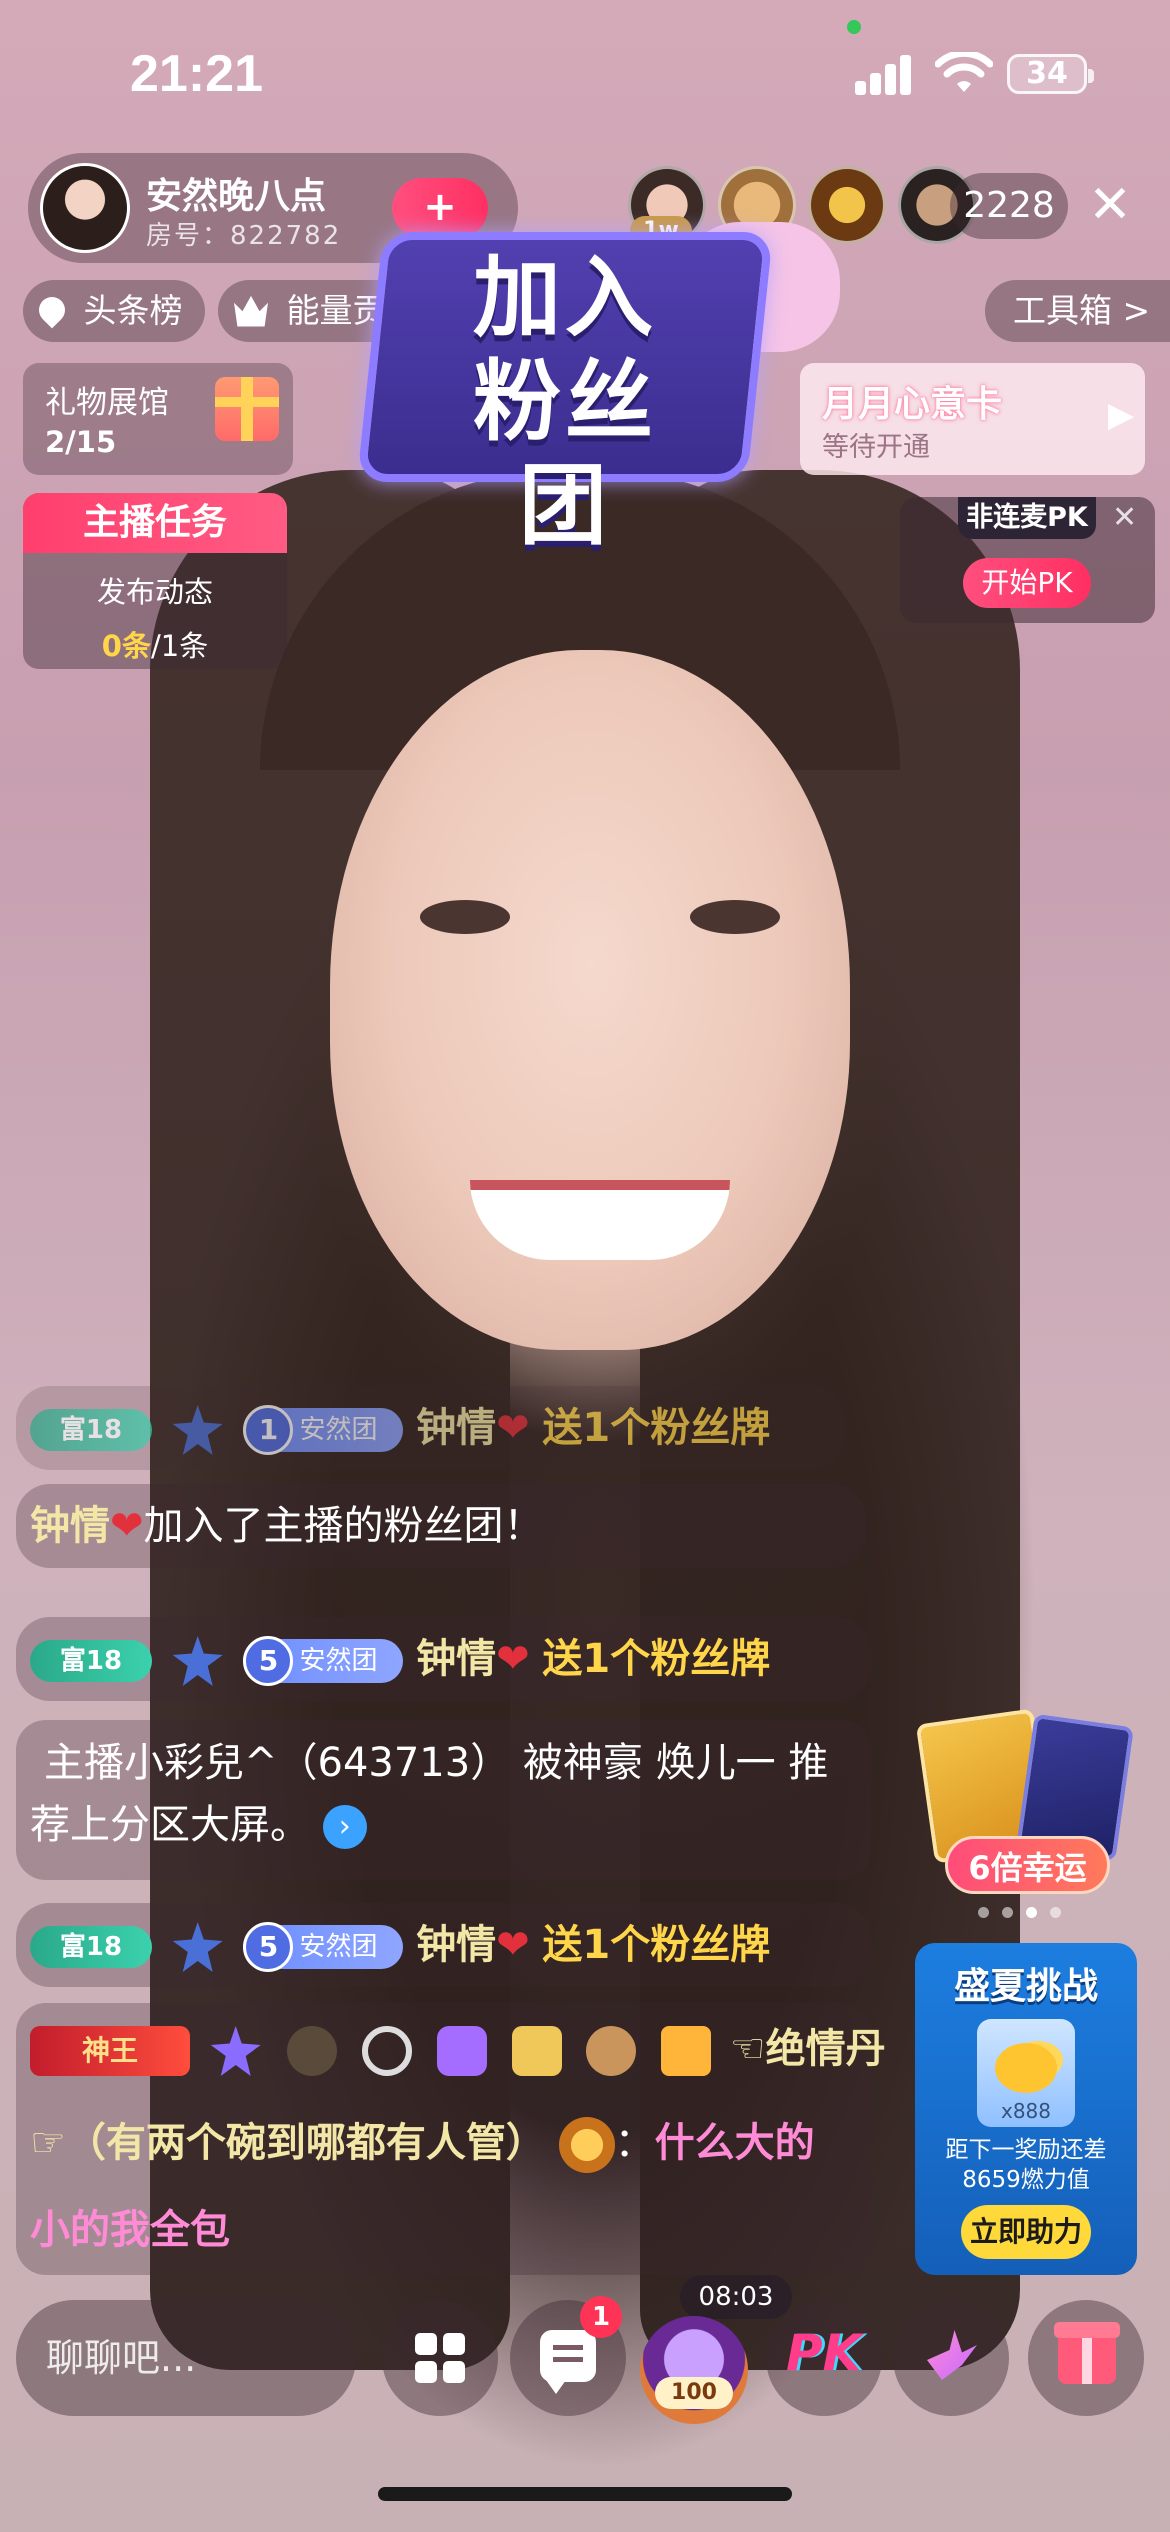 This screenshot has height=2532, width=1170. What do you see at coordinates (600, 1220) in the screenshot?
I see `video-smile` at bounding box center [600, 1220].